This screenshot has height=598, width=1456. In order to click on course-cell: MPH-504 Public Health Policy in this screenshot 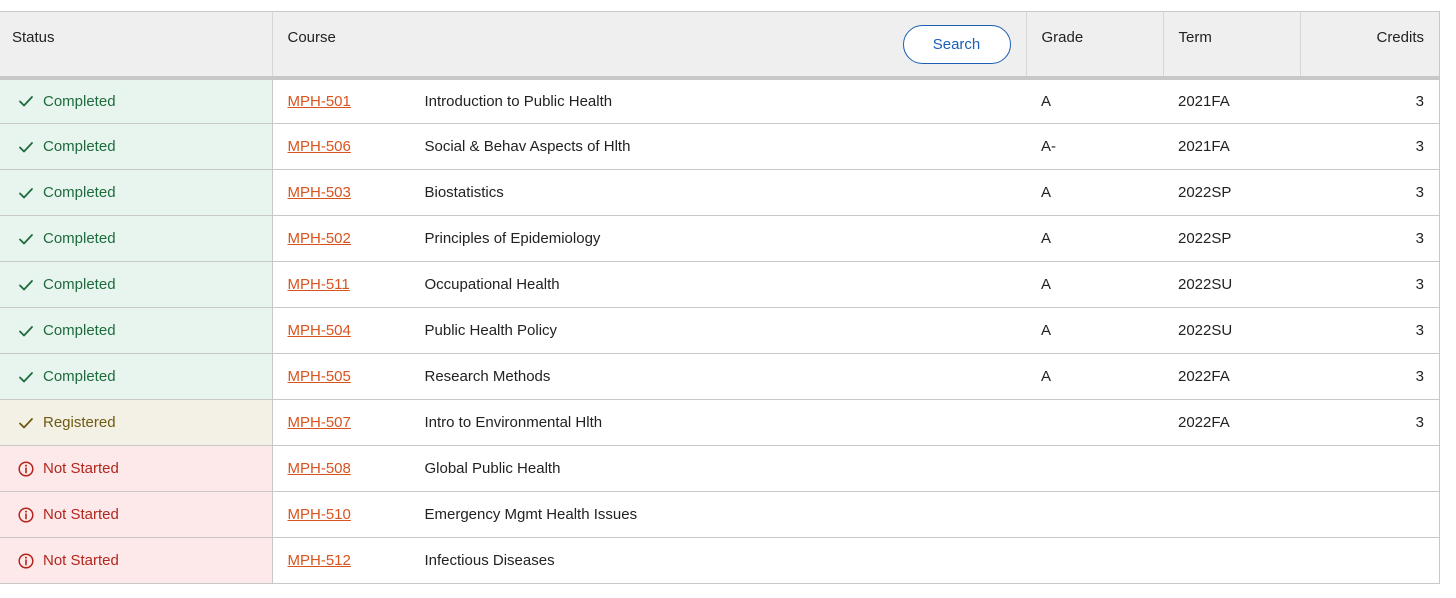, I will do `click(649, 330)`.